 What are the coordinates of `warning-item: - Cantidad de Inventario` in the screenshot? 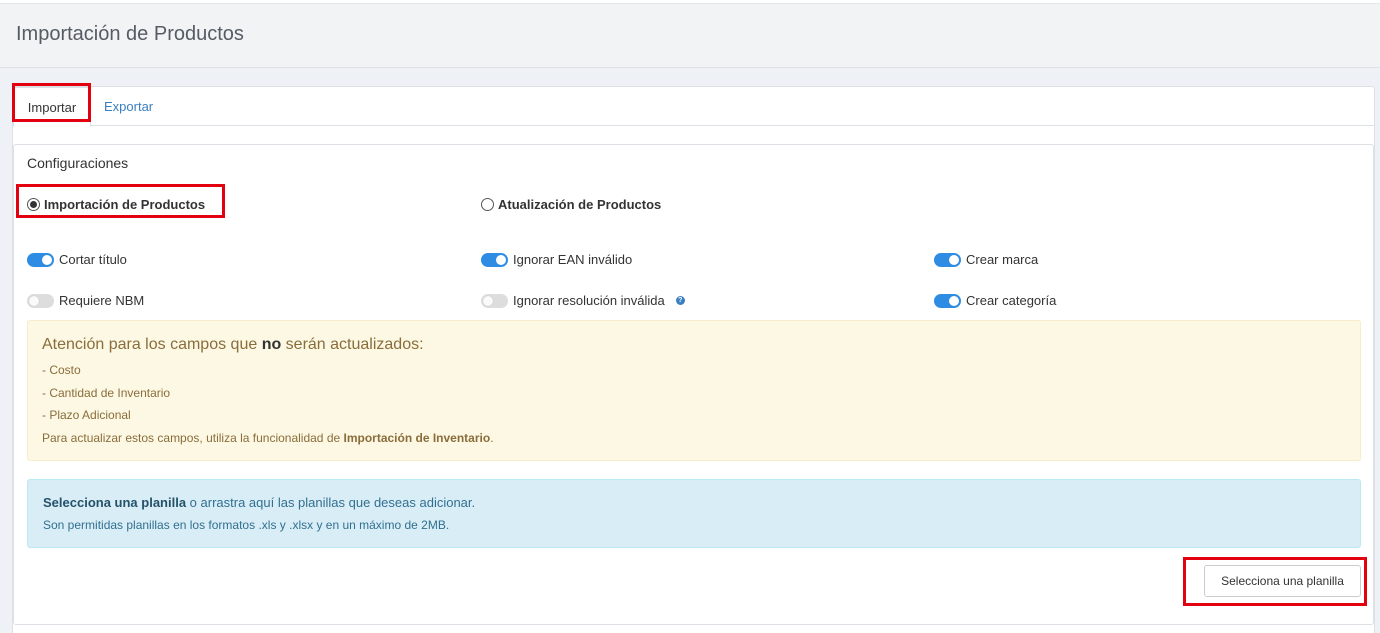 It's located at (106, 393).